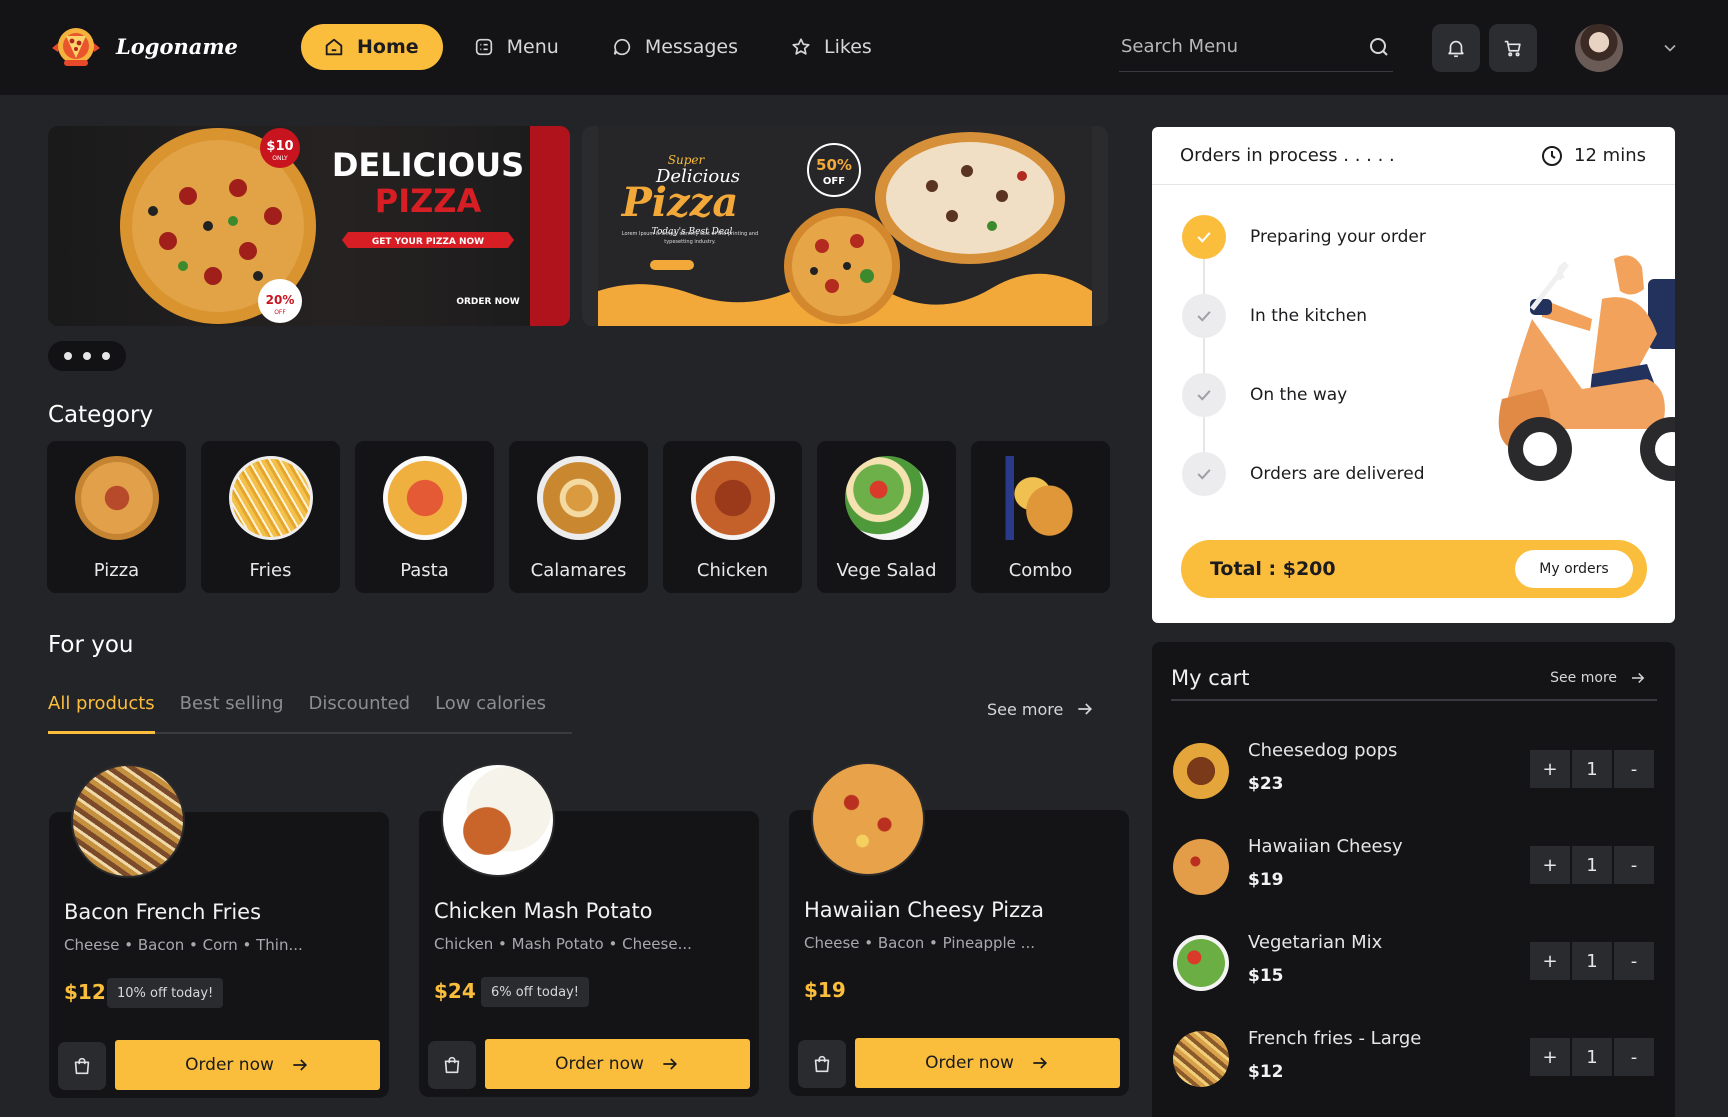 Image resolution: width=1728 pixels, height=1117 pixels. I want to click on search-bar, so click(1256, 47).